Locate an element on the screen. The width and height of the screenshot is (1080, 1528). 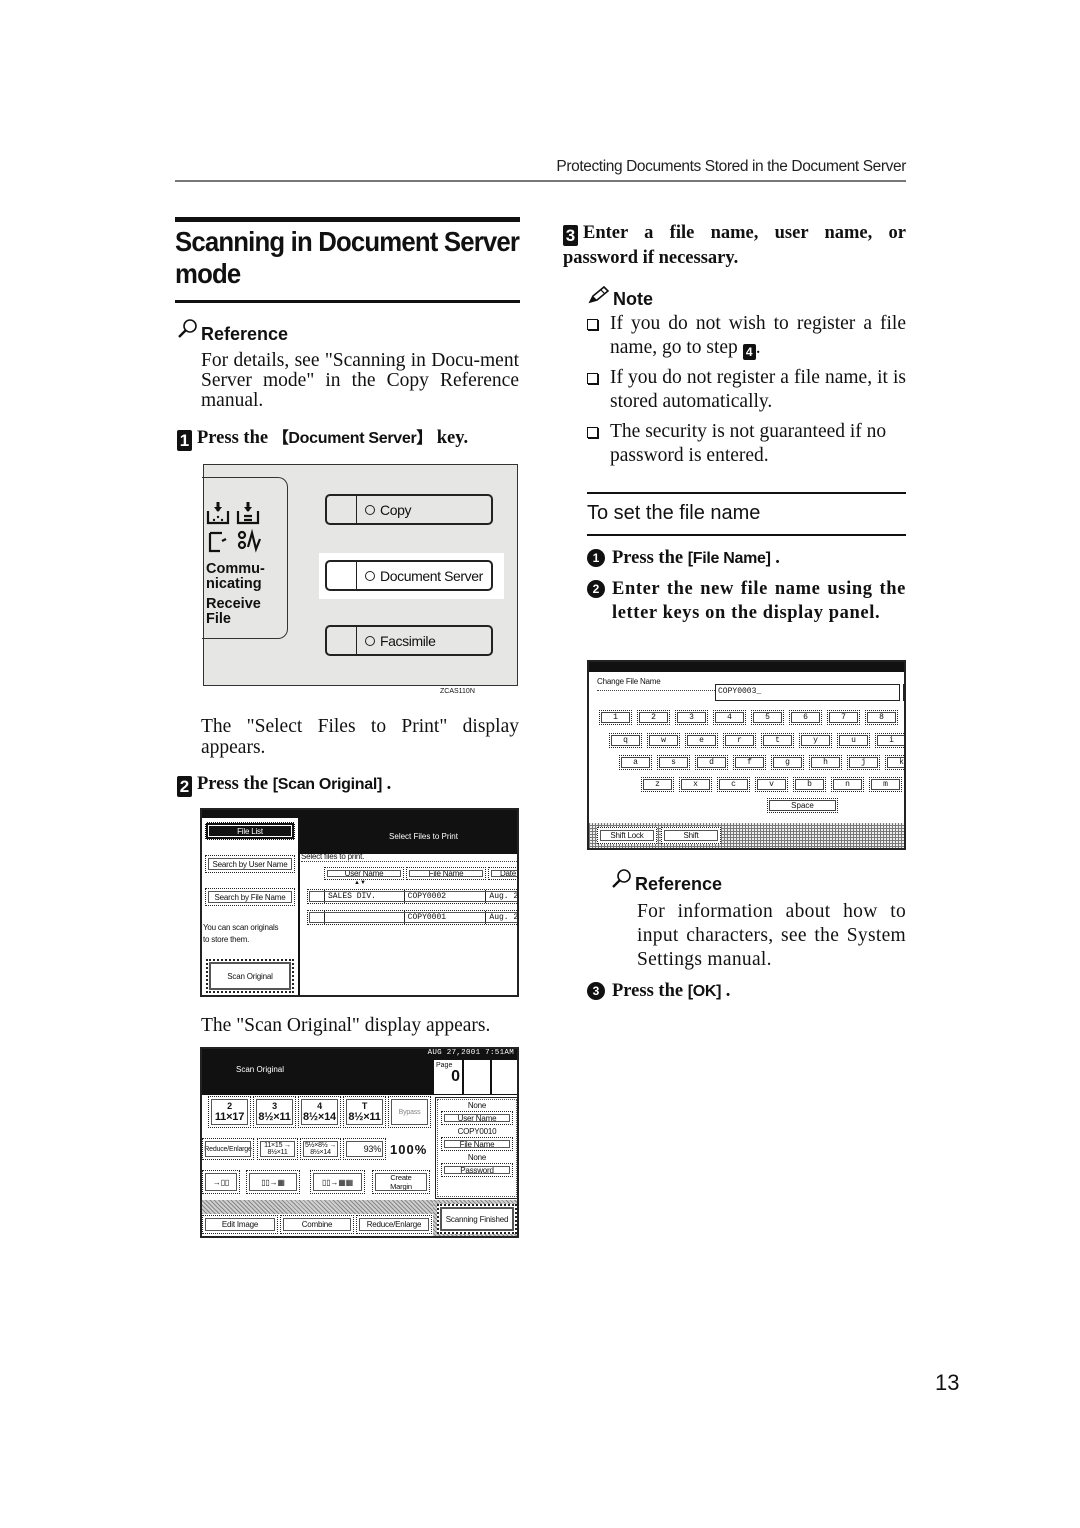
subsection-rule-bottom is located at coordinates (746, 535).